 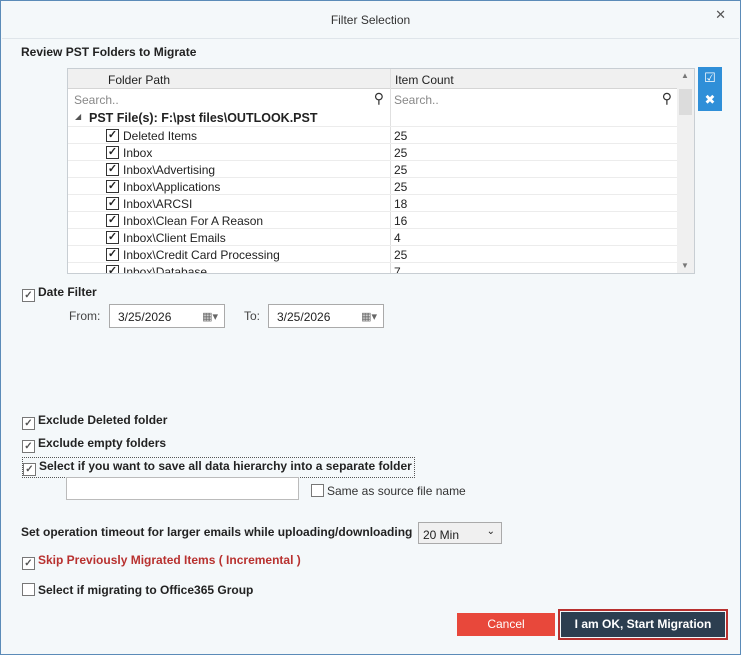 I want to click on root-label: PST File(s): F:\pst files\OUTLOOK.PST, so click(x=203, y=118).